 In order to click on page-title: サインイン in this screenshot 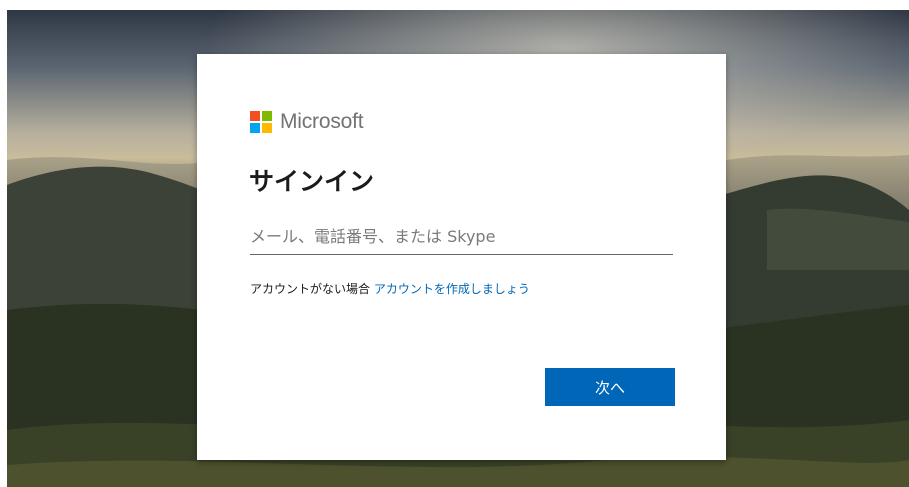, I will do `click(312, 181)`.